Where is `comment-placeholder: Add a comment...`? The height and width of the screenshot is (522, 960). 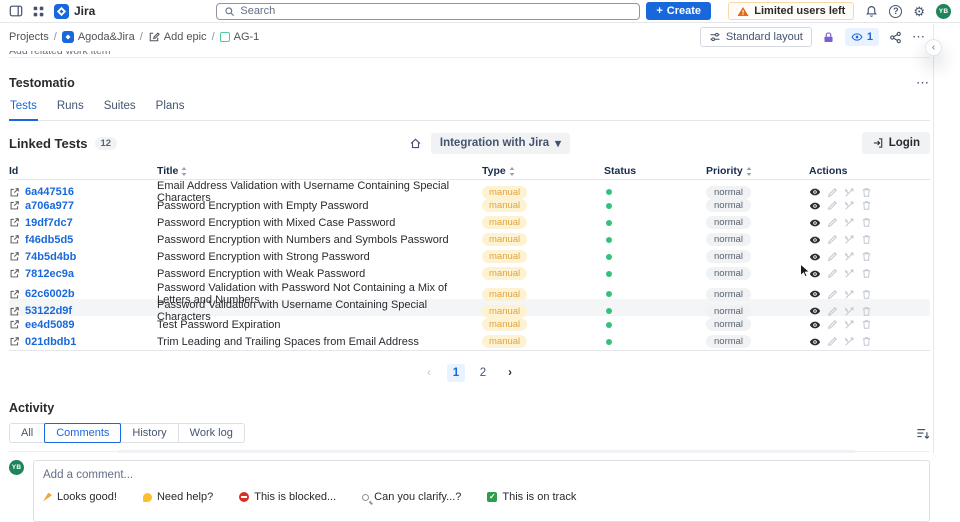
comment-placeholder: Add a comment... is located at coordinates (481, 475).